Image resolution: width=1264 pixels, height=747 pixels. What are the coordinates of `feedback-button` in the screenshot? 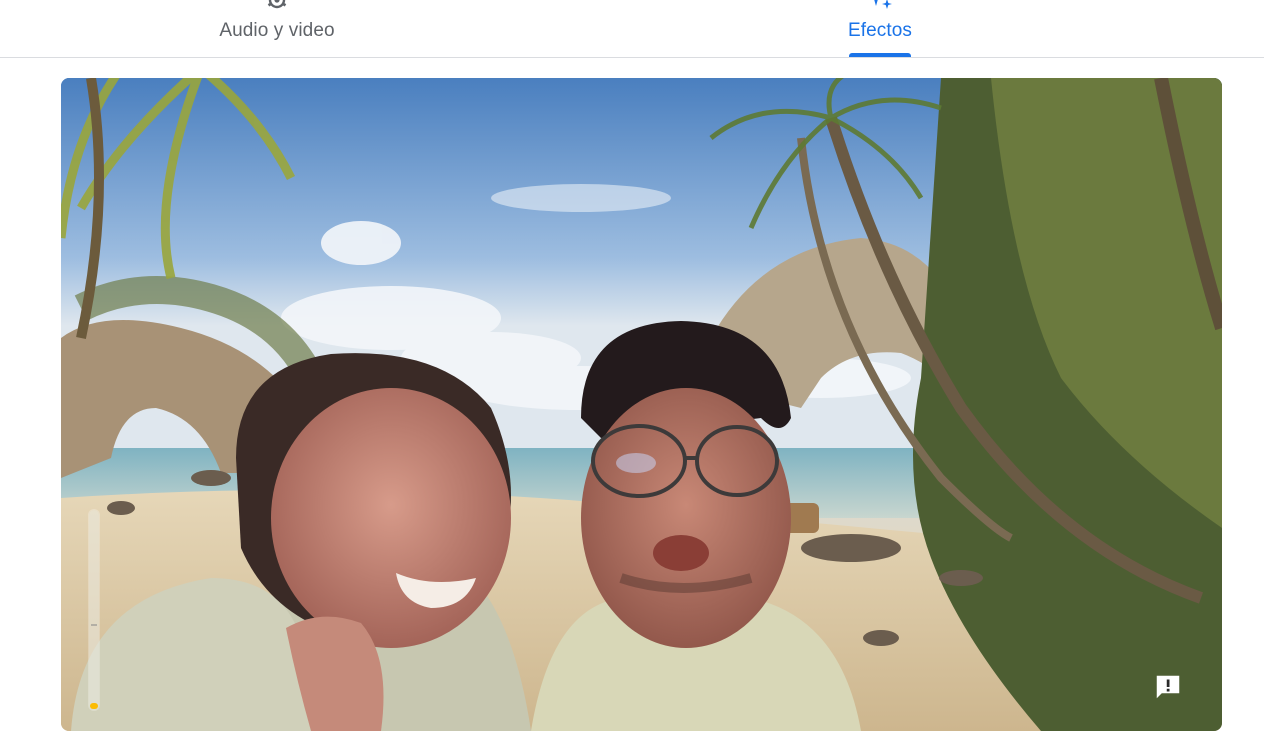 It's located at (1168, 687).